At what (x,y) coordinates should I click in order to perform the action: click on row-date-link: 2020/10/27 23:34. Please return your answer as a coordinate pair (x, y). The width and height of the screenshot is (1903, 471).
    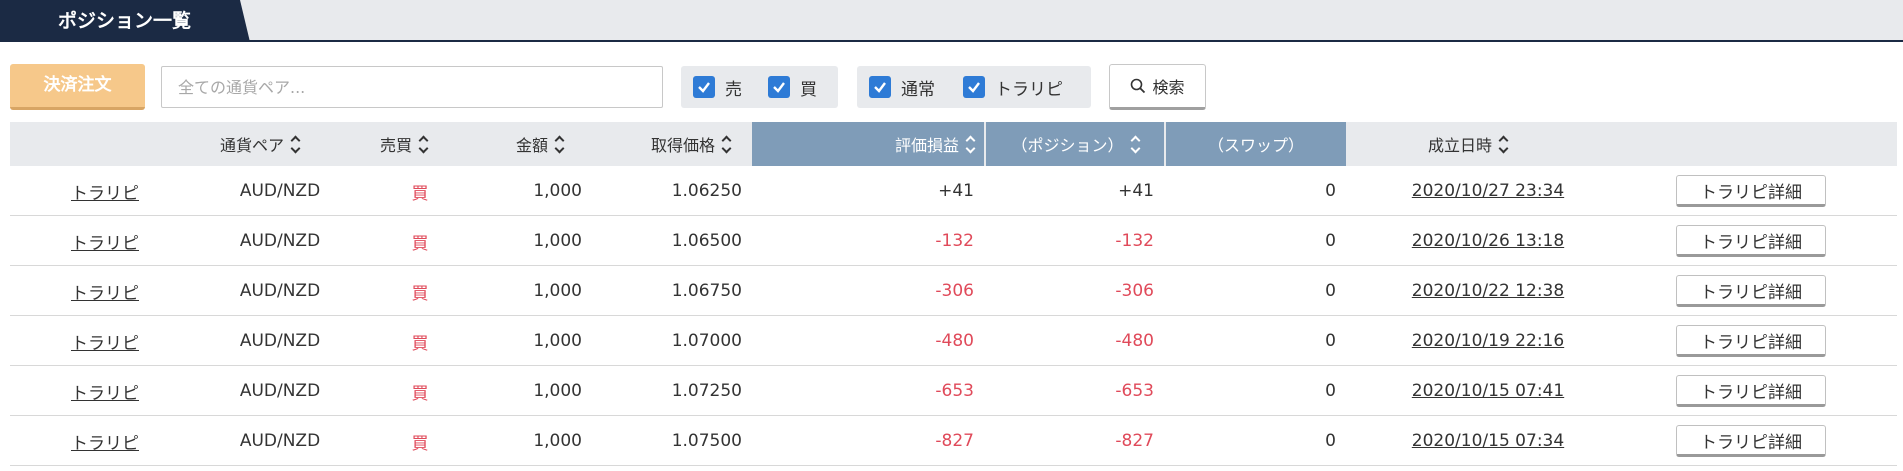
    Looking at the image, I should click on (1488, 191).